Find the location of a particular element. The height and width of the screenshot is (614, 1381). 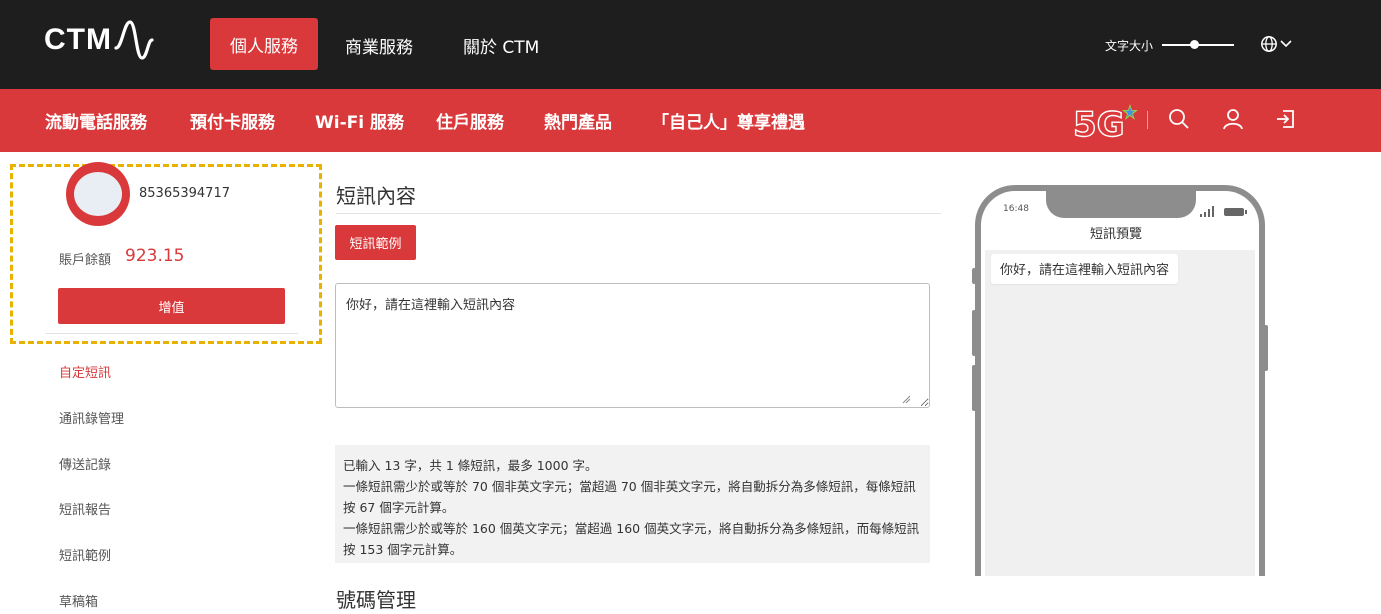

tab-personal-services: 個人服務 is located at coordinates (264, 44).